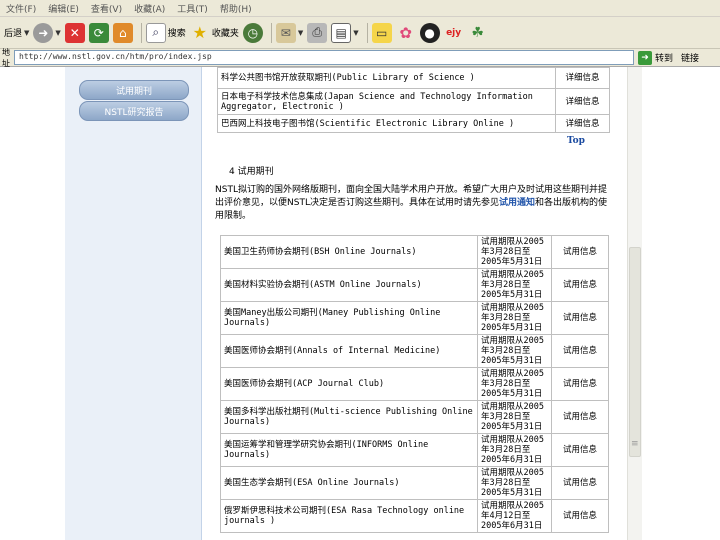 This screenshot has width=720, height=540. Describe the element at coordinates (690, 57) in the screenshot. I see `links-button: 链接` at that location.